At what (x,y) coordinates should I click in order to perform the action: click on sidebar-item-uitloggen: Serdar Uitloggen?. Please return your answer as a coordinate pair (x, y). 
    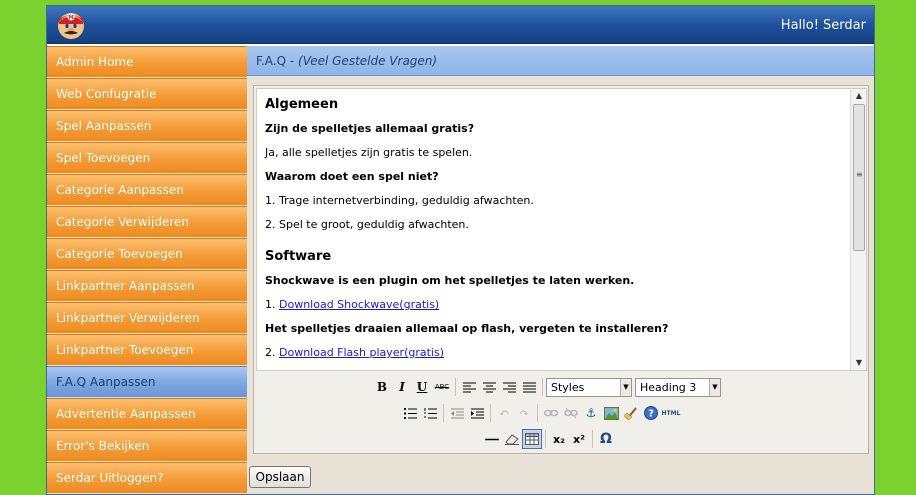
    Looking at the image, I should click on (147, 478).